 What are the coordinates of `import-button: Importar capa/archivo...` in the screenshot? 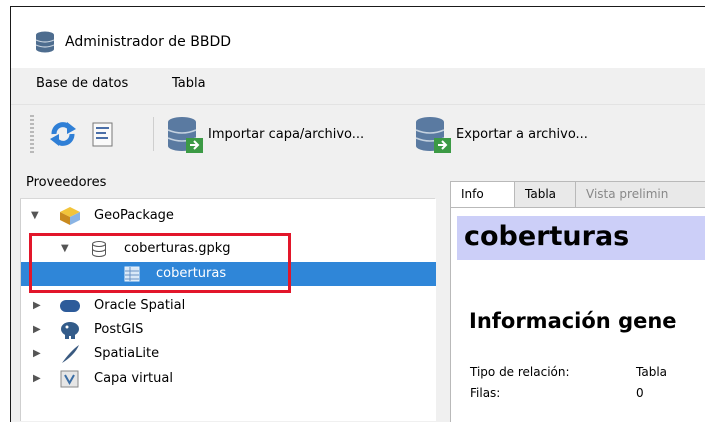 It's located at (286, 134).